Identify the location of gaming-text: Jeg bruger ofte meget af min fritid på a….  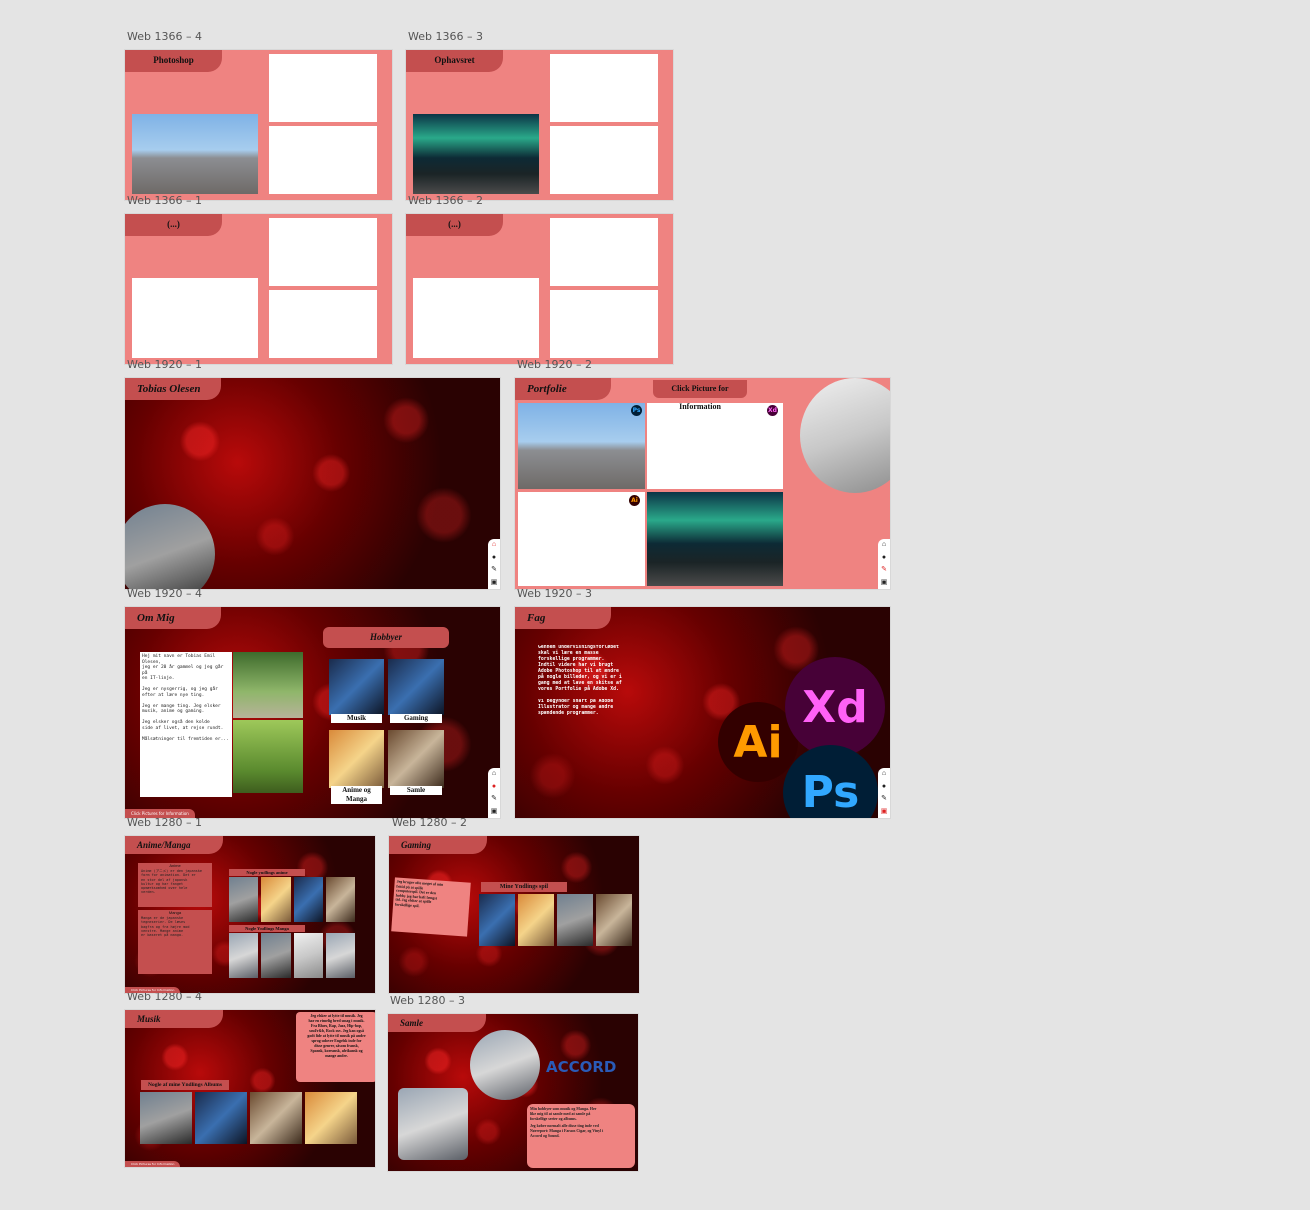
(431, 907).